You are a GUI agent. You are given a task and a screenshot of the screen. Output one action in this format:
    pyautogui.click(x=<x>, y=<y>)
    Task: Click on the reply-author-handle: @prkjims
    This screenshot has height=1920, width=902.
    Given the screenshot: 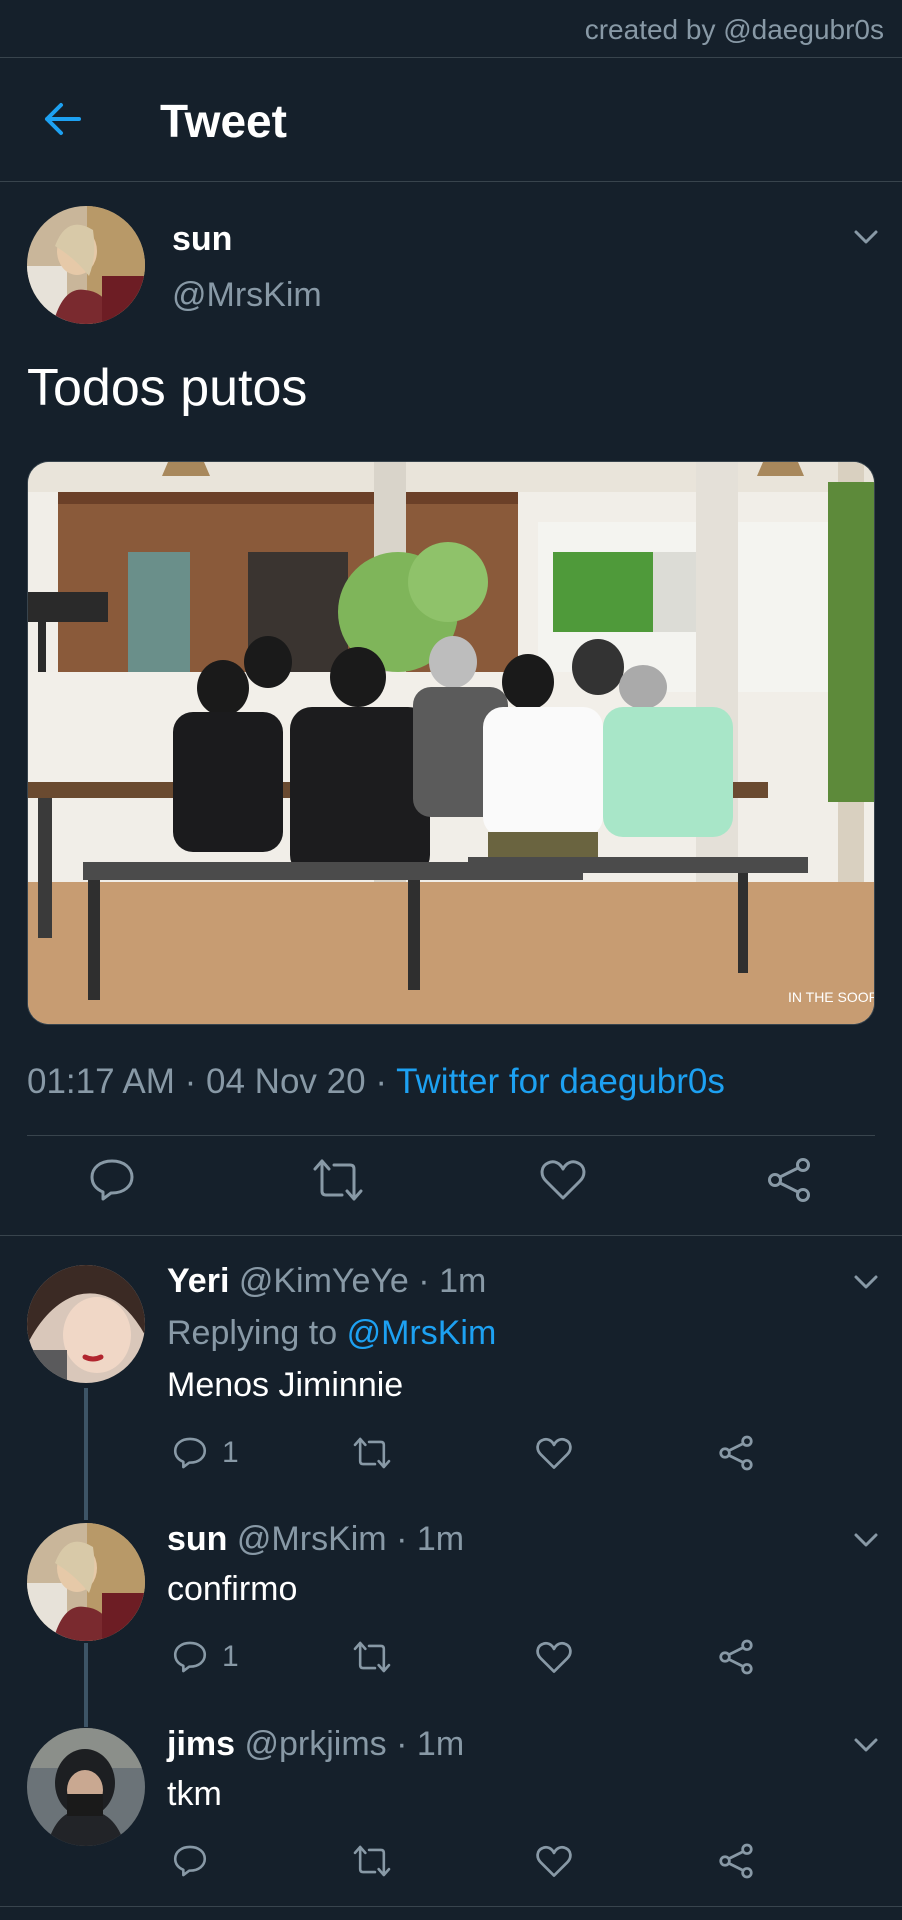 What is the action you would take?
    pyautogui.click(x=316, y=1744)
    